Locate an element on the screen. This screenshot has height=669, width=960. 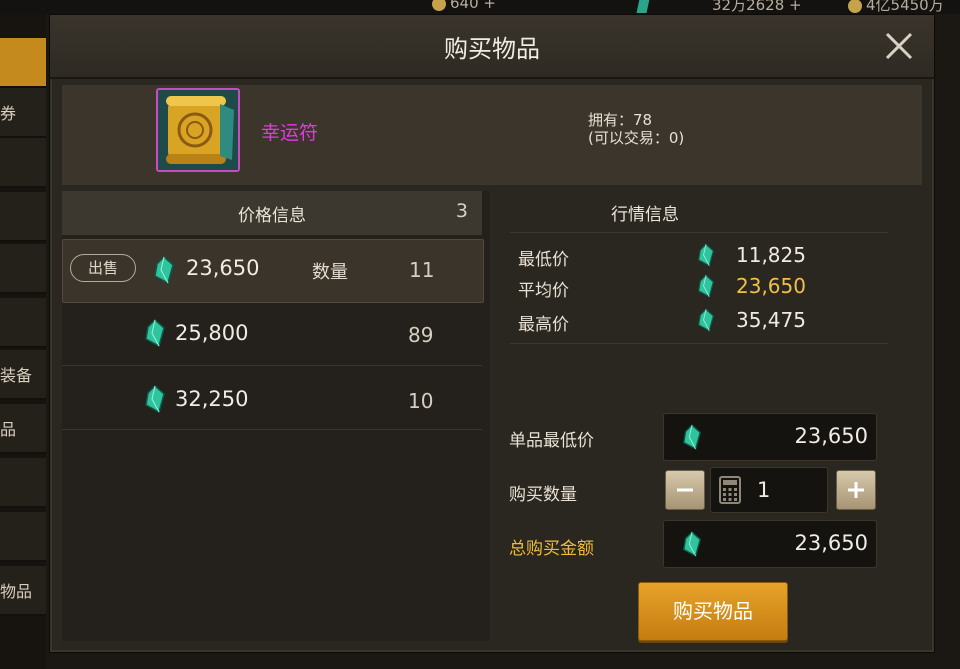
close-icon is located at coordinates (899, 46).